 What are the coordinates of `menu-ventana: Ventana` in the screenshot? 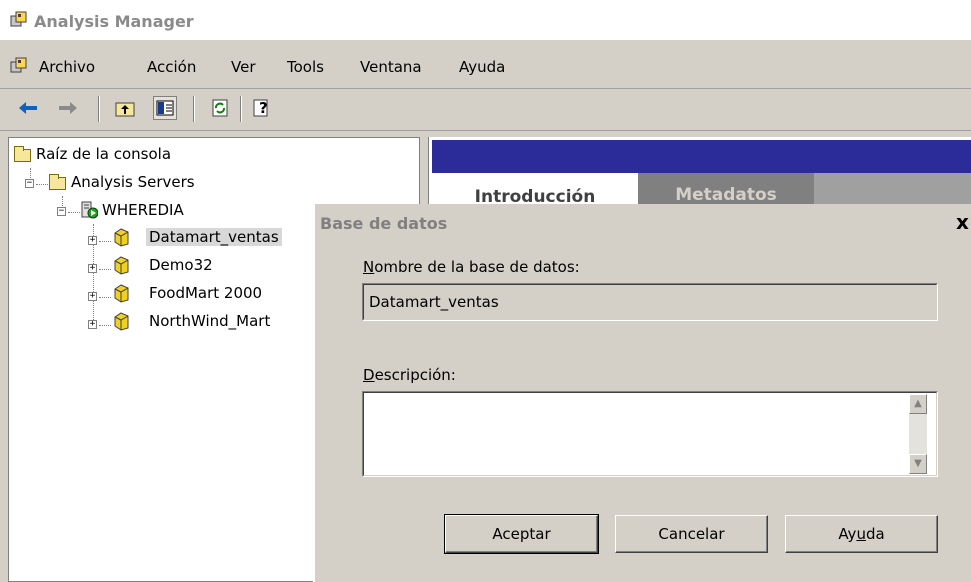 It's located at (391, 67).